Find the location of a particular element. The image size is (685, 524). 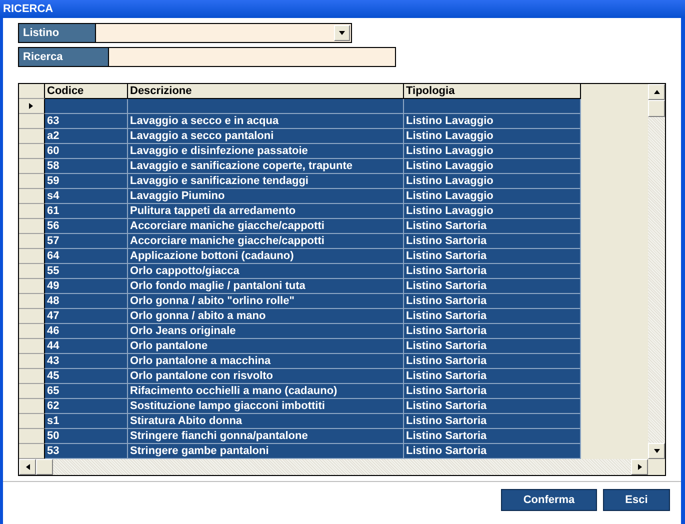

column-header: Tipologia is located at coordinates (492, 91).